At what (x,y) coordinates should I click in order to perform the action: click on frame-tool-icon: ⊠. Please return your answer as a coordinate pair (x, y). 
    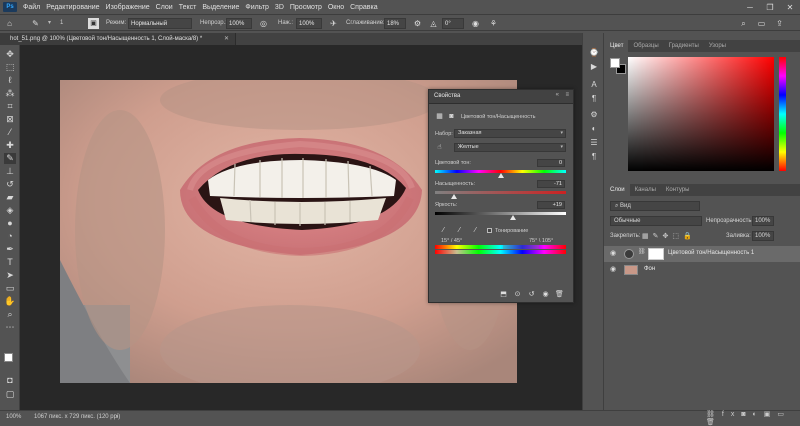
    Looking at the image, I should click on (10, 119).